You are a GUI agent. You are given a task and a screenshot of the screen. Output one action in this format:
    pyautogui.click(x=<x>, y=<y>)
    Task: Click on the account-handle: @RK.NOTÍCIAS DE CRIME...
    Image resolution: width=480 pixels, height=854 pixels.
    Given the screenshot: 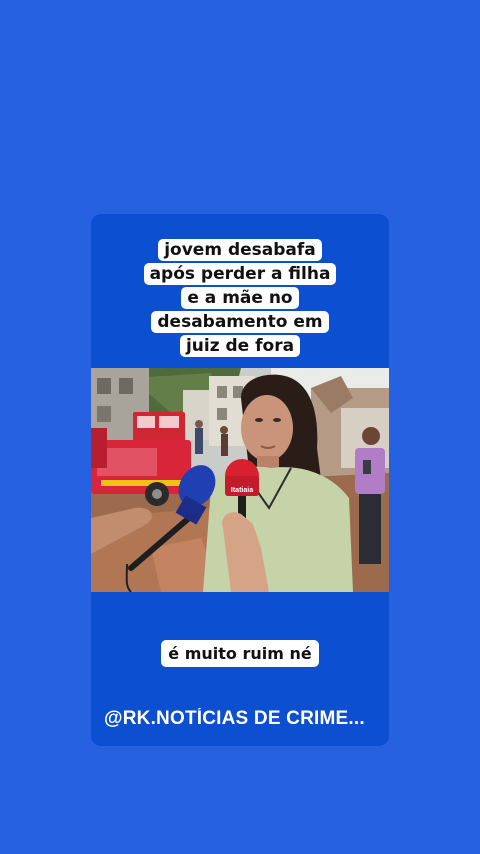 What is the action you would take?
    pyautogui.click(x=241, y=719)
    